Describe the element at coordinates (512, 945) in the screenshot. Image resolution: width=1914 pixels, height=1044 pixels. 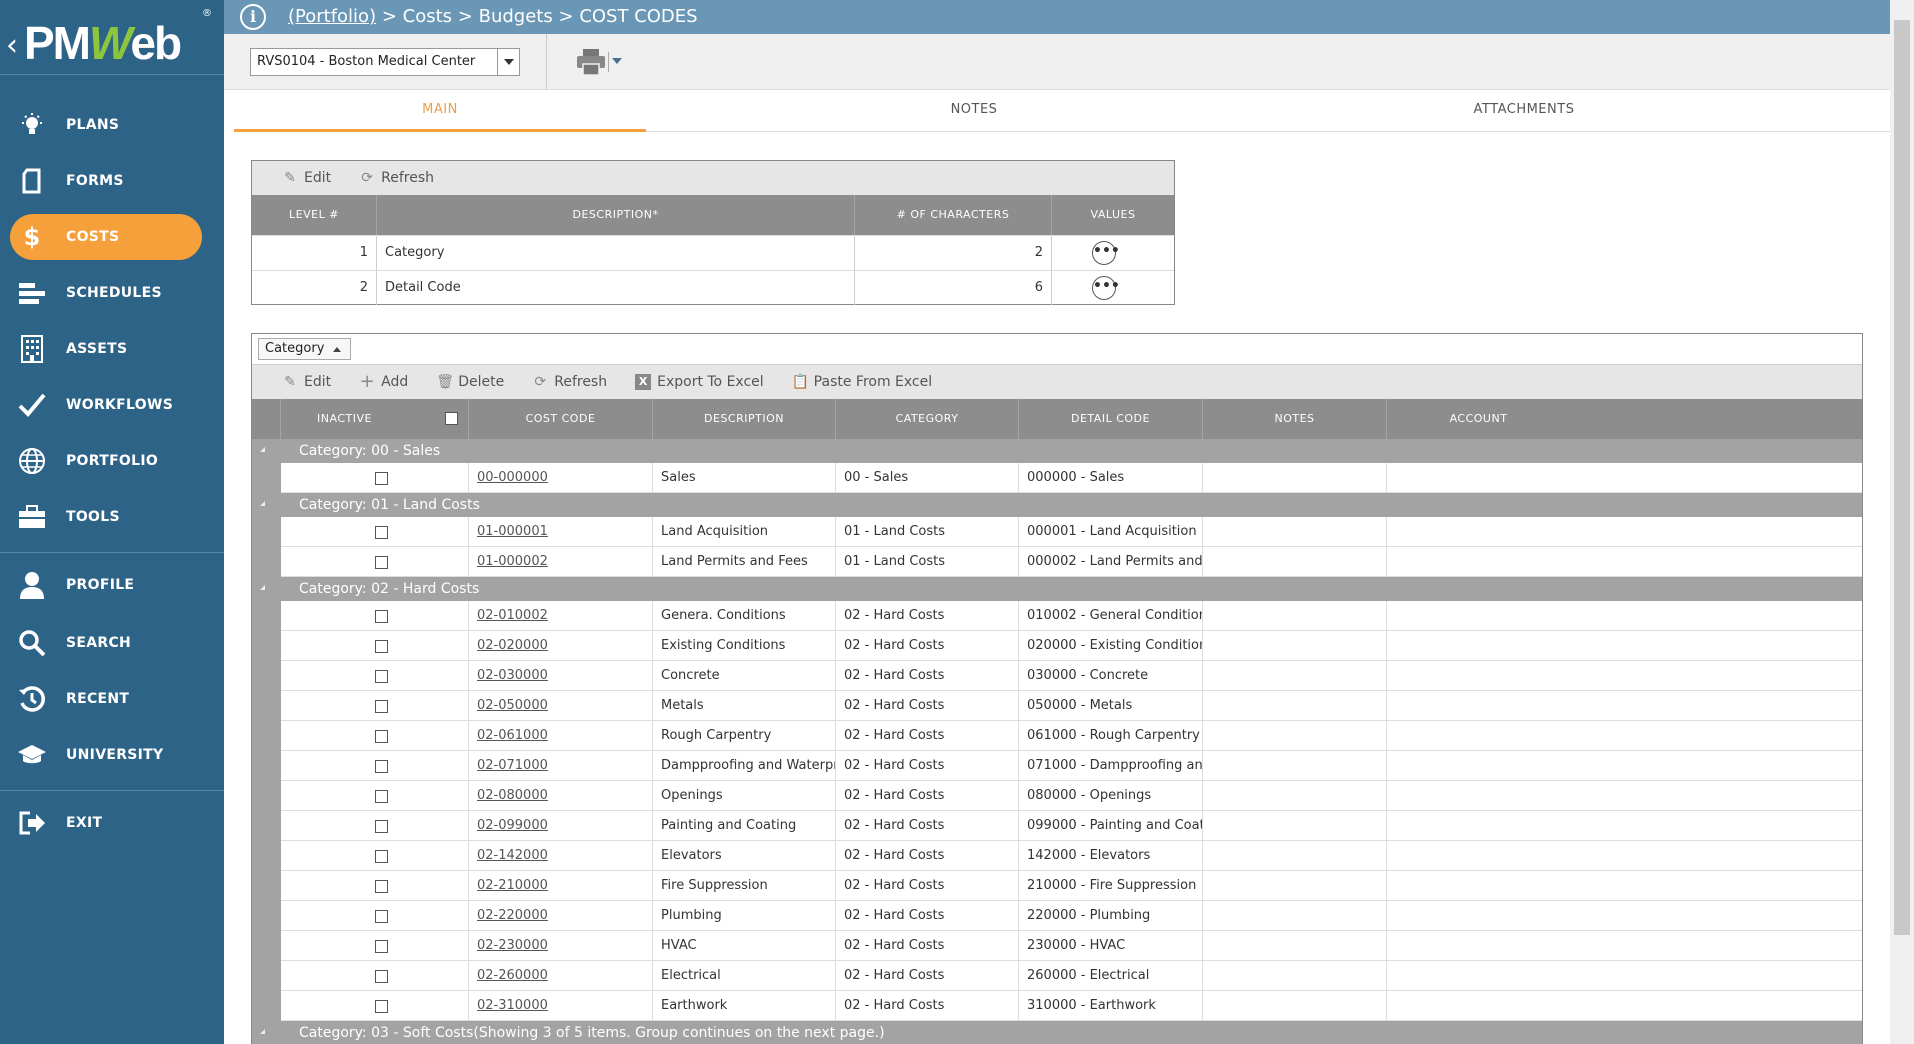
I see `cost-code-link: 02-230000` at that location.